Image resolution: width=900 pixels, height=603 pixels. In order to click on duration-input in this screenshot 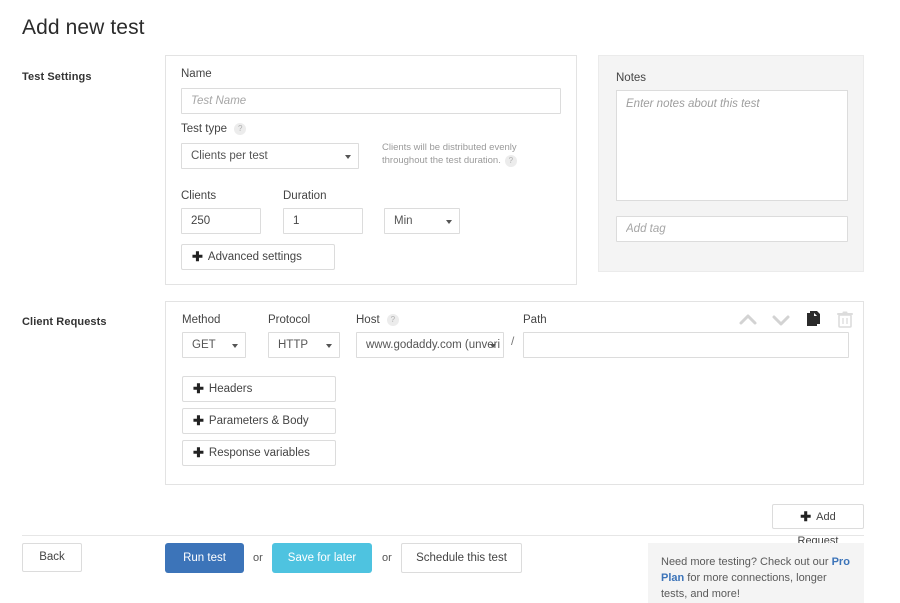, I will do `click(323, 221)`.